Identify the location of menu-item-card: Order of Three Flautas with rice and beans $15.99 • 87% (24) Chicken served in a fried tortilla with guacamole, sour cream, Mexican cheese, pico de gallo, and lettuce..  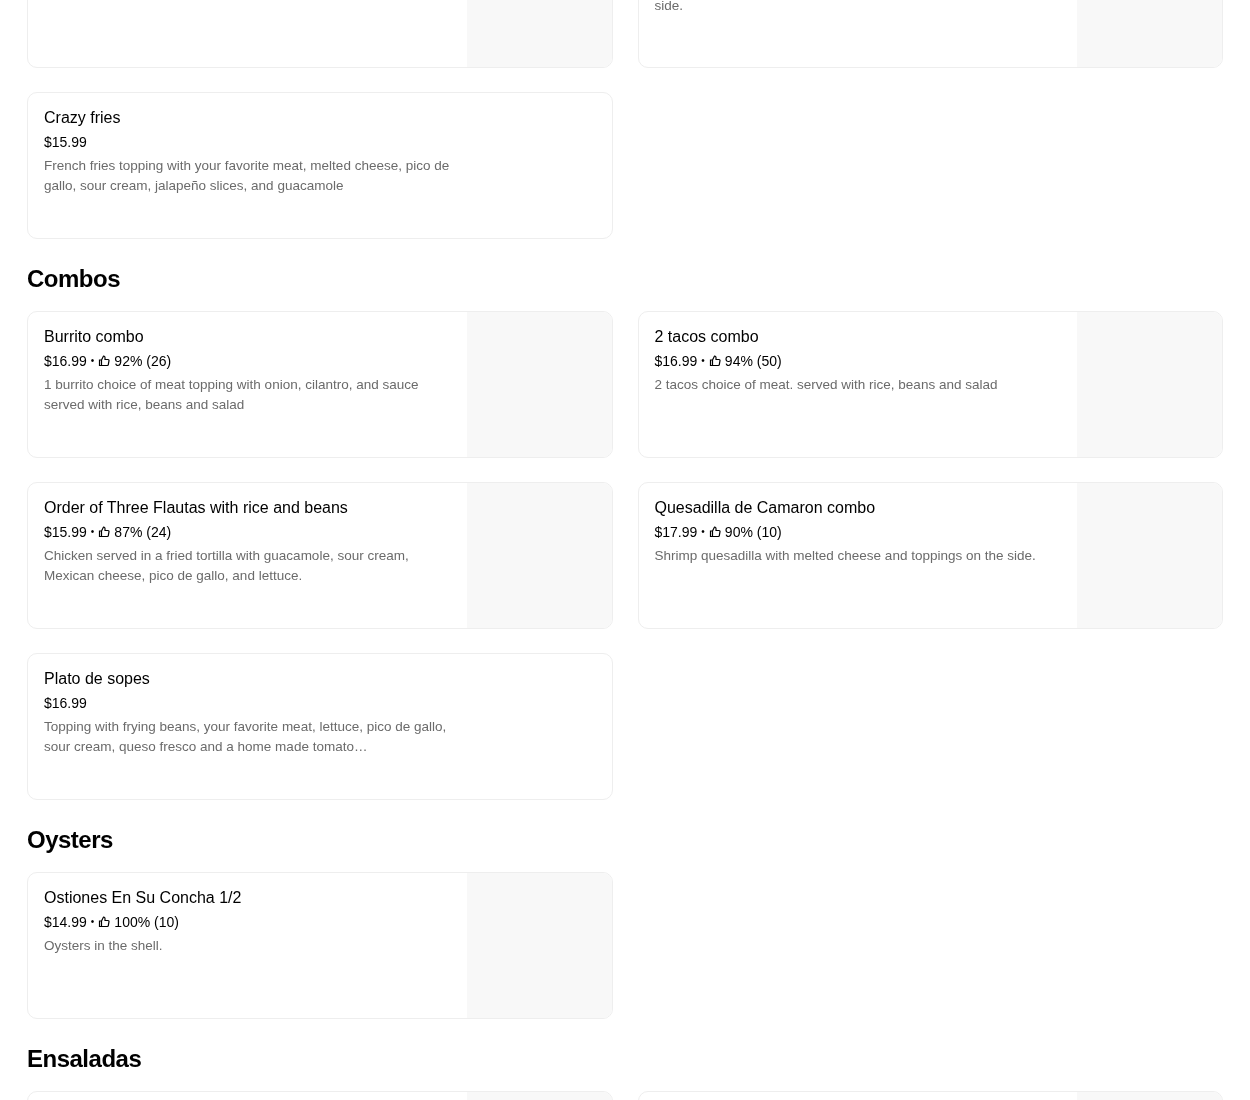
(320, 555).